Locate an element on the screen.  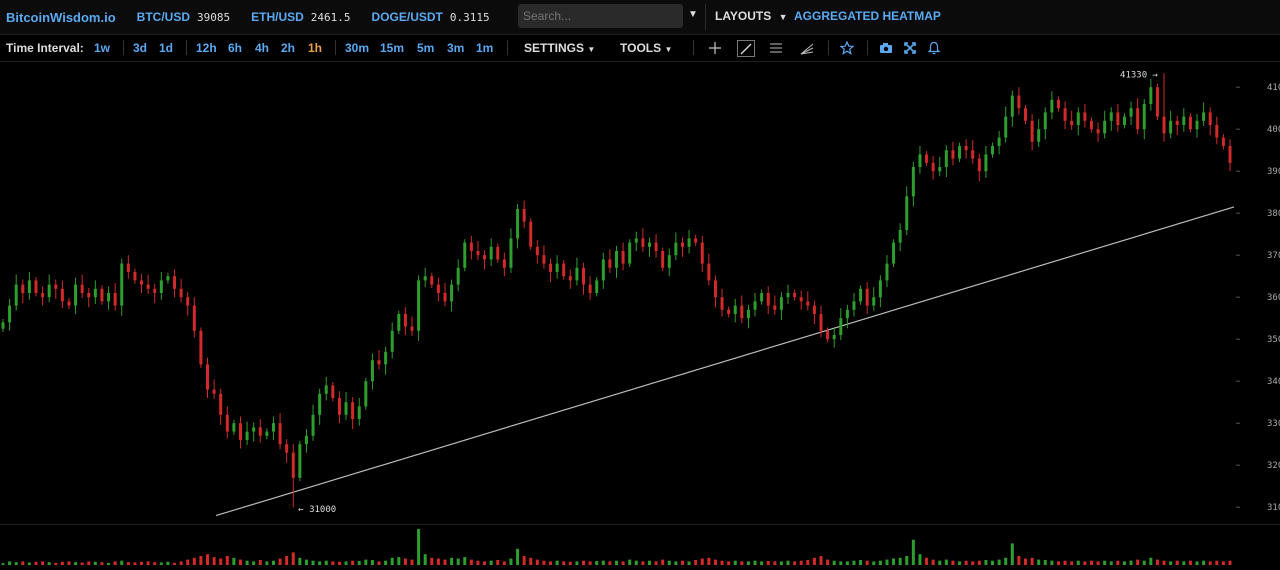
interval-1m: 1m is located at coordinates (484, 48).